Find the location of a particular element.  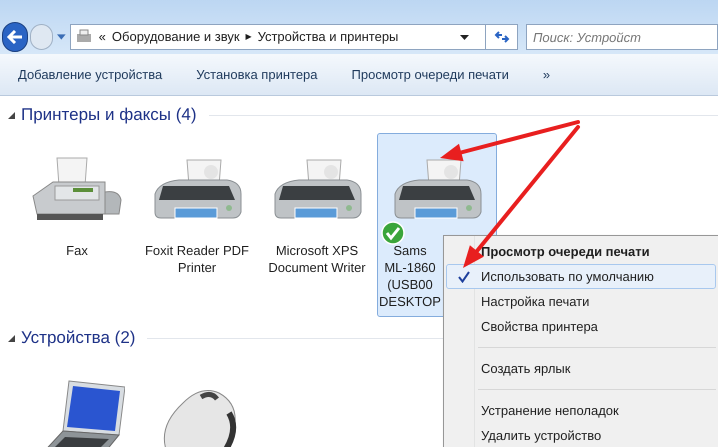

menu-item: Устранение неполадок is located at coordinates (581, 410).